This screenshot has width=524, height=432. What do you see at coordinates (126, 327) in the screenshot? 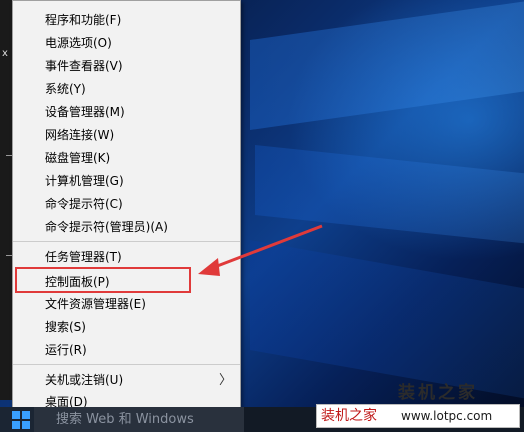
I see `menu-item-search: 搜索(S)` at bounding box center [126, 327].